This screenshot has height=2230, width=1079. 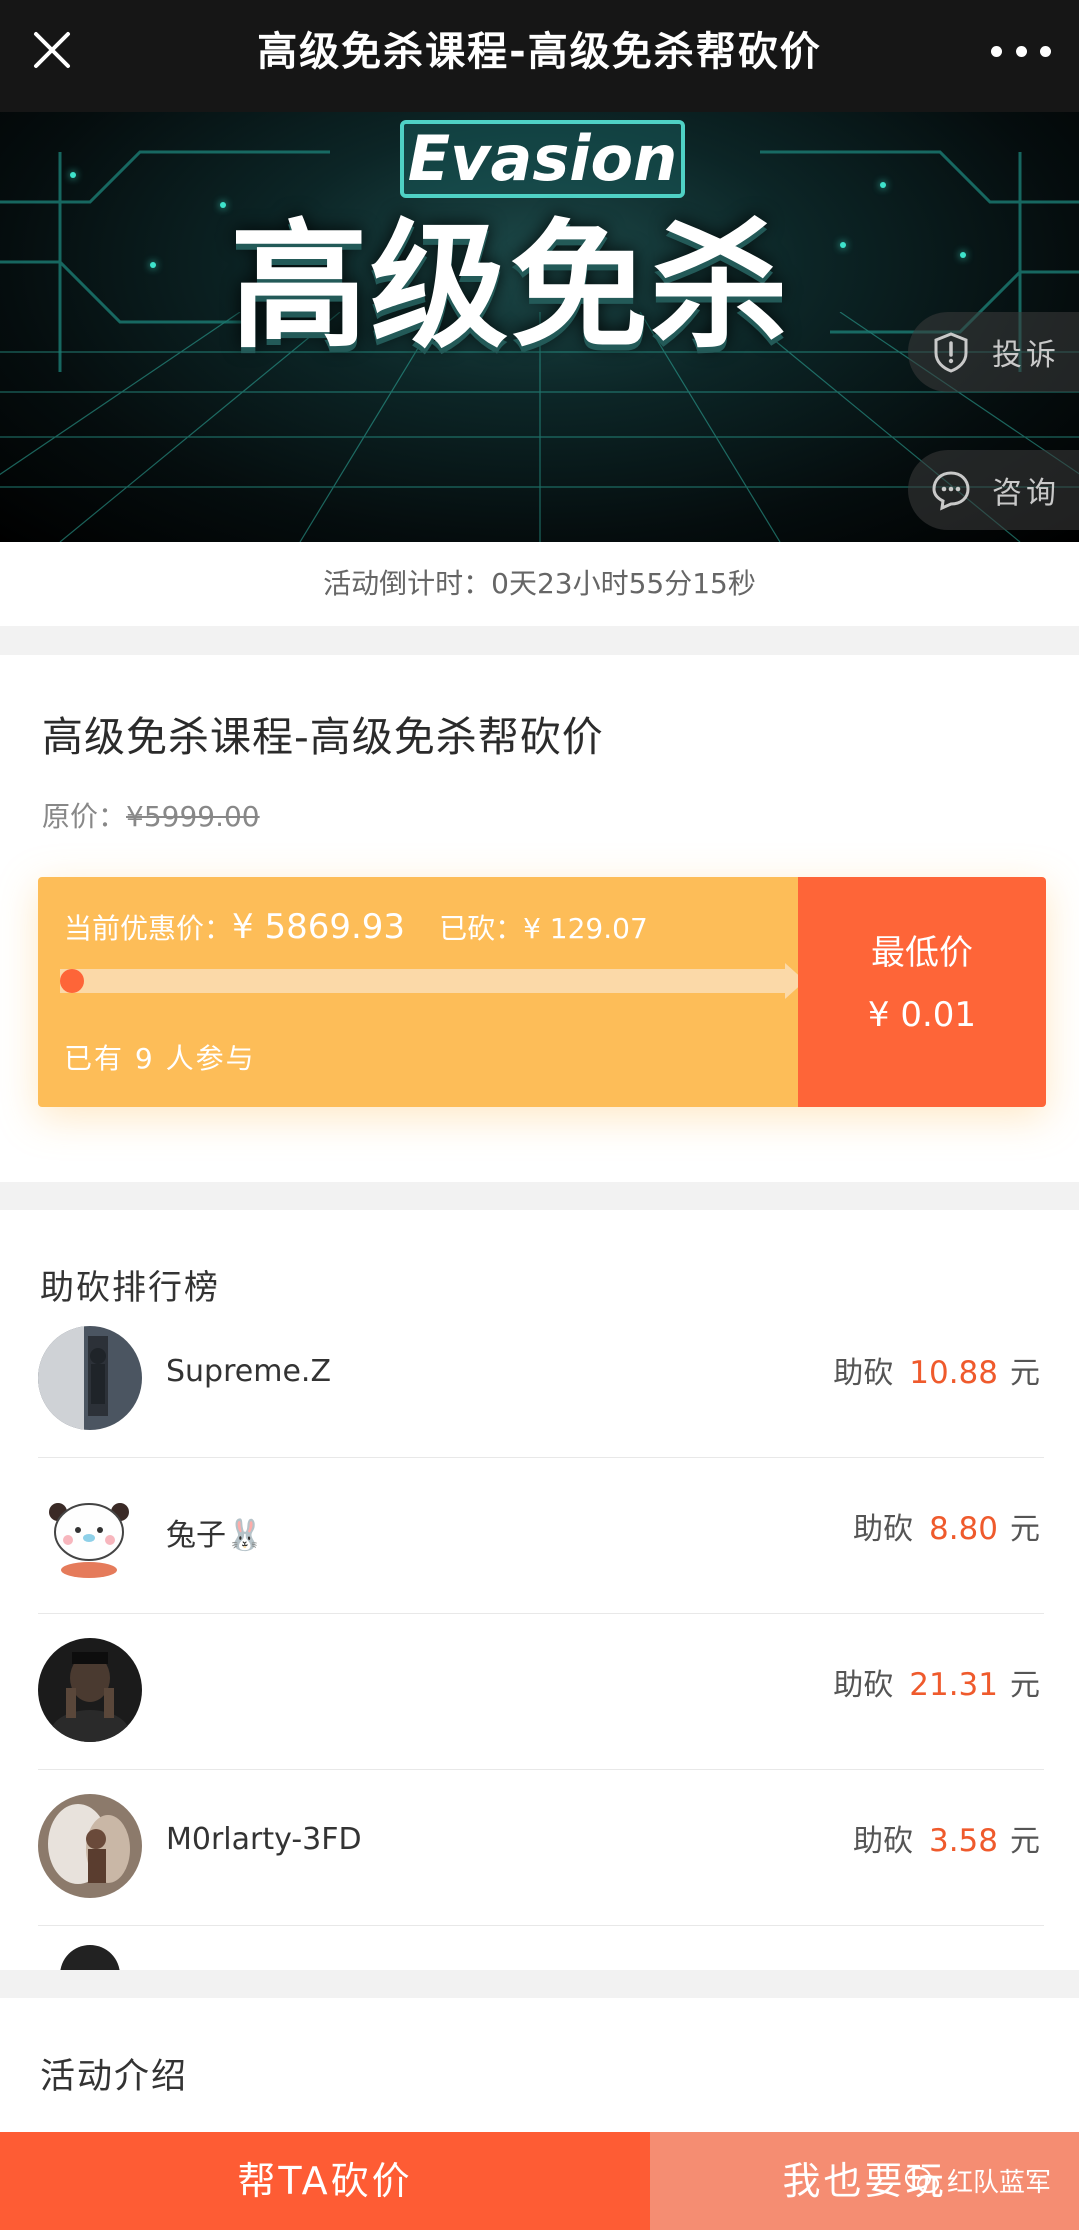 I want to click on help-bargain-button: 帮TA砍价, so click(x=325, y=2181).